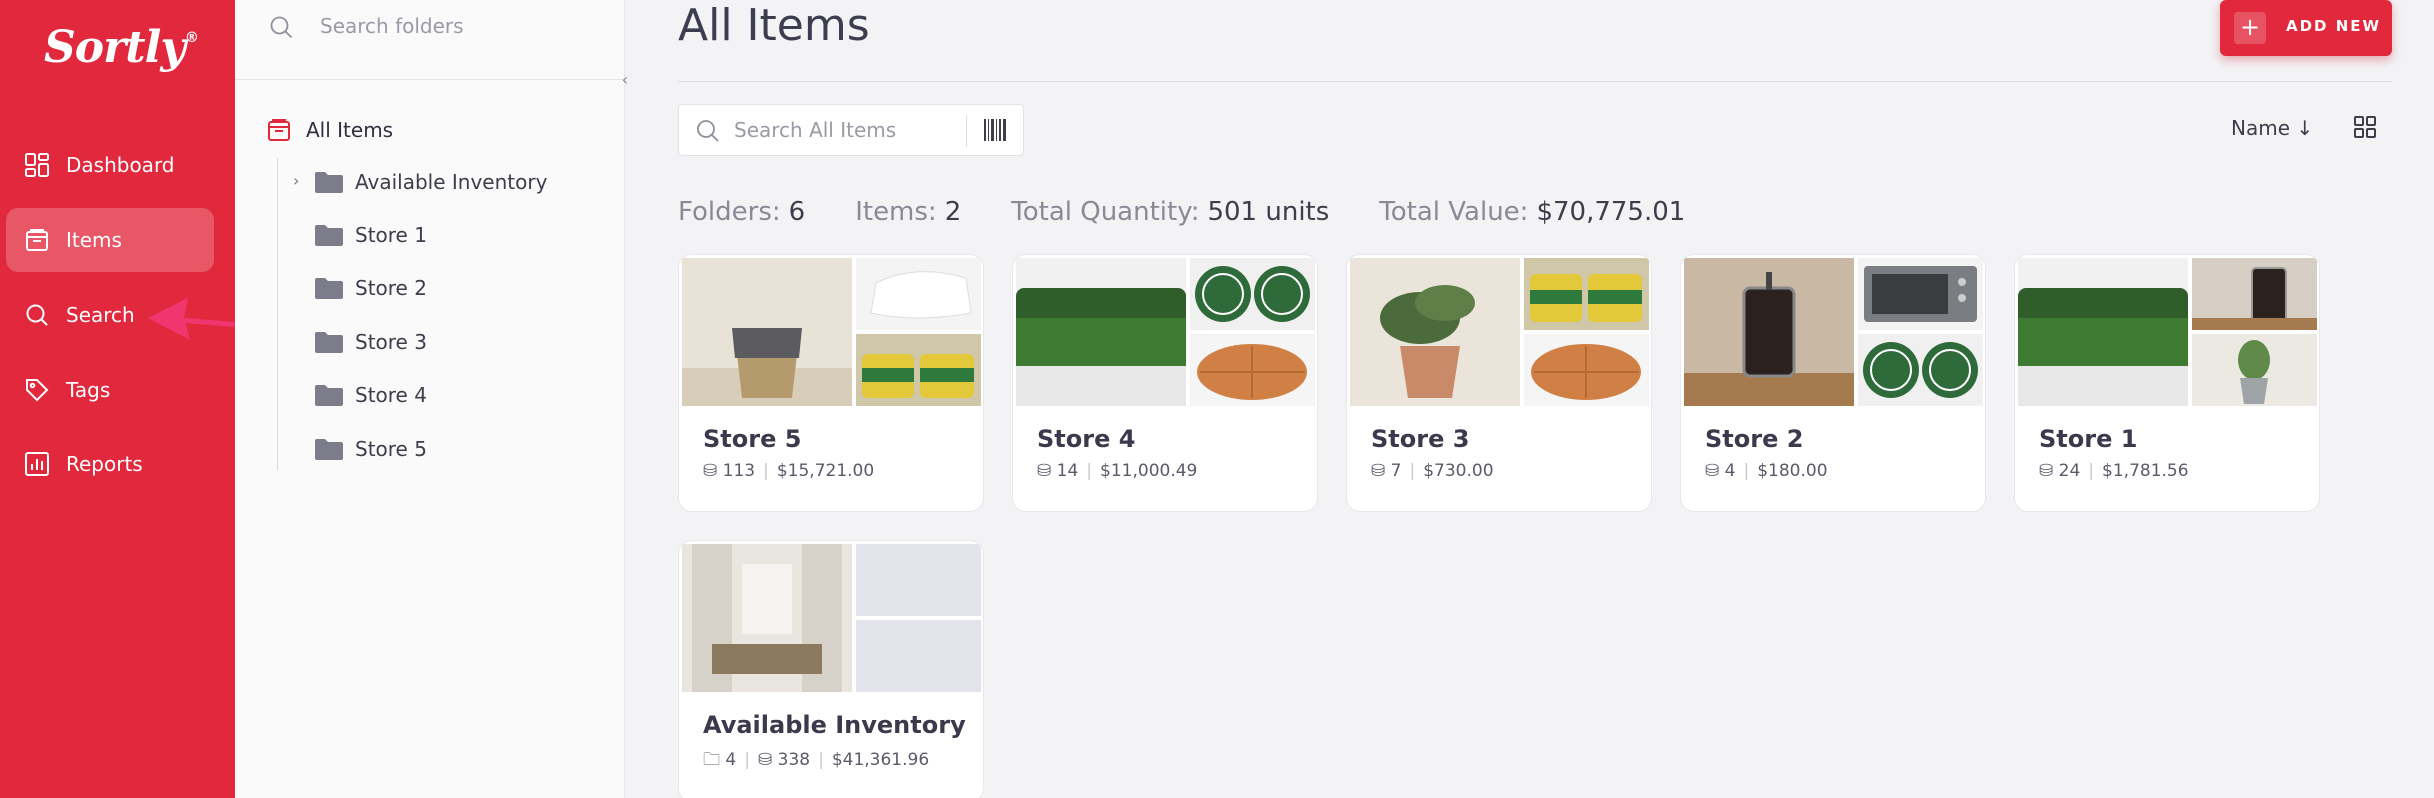 The height and width of the screenshot is (798, 2434). Describe the element at coordinates (831, 383) in the screenshot. I see `folder-card-store-5: Store 5 ⛁ 113 | $15,721.00` at that location.